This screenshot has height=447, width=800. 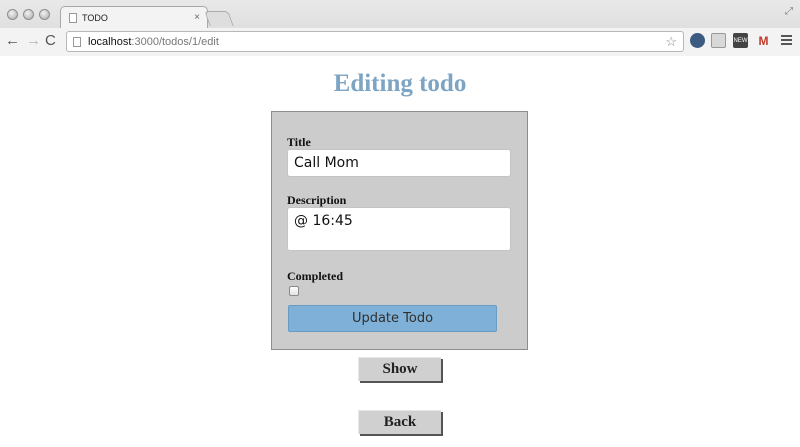 I want to click on description-field: @ 16:45, so click(x=399, y=229).